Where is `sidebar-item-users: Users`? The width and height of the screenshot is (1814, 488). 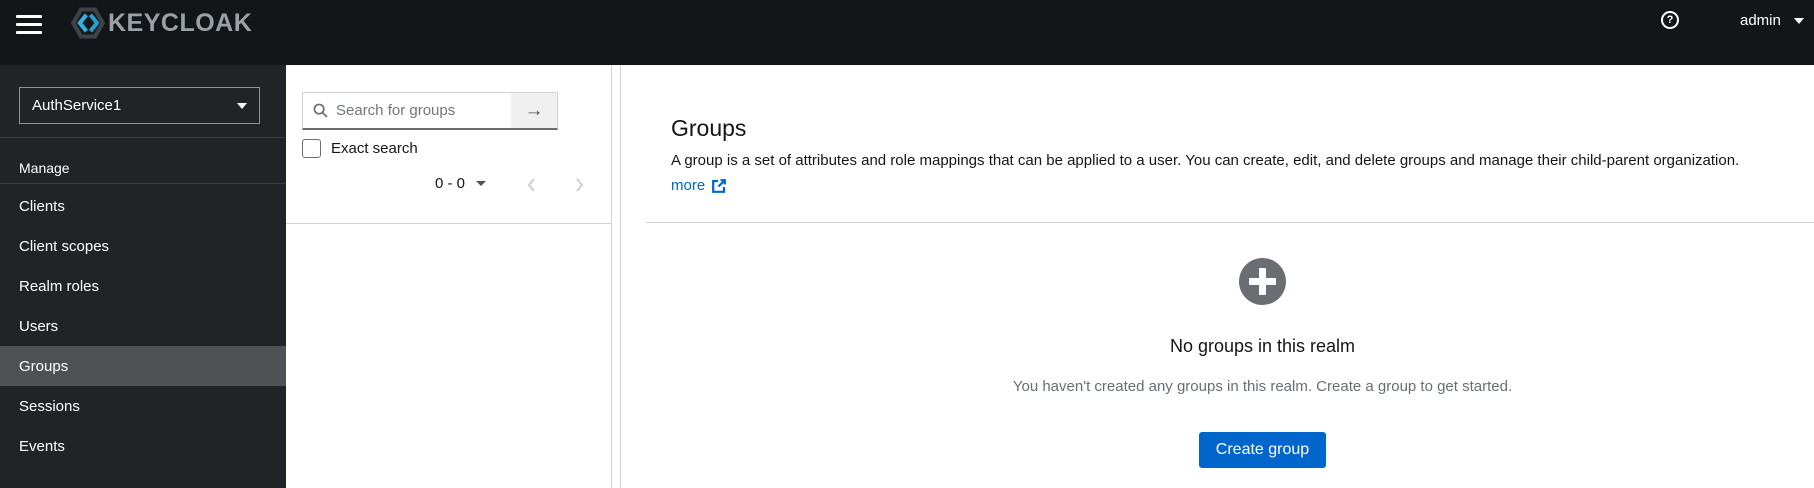
sidebar-item-users: Users is located at coordinates (143, 326).